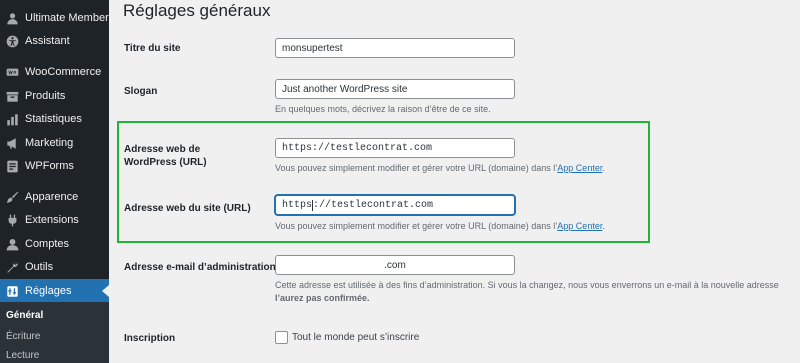 The width and height of the screenshot is (800, 363). Describe the element at coordinates (395, 48) in the screenshot. I see `site-title-input: monsupertest` at that location.